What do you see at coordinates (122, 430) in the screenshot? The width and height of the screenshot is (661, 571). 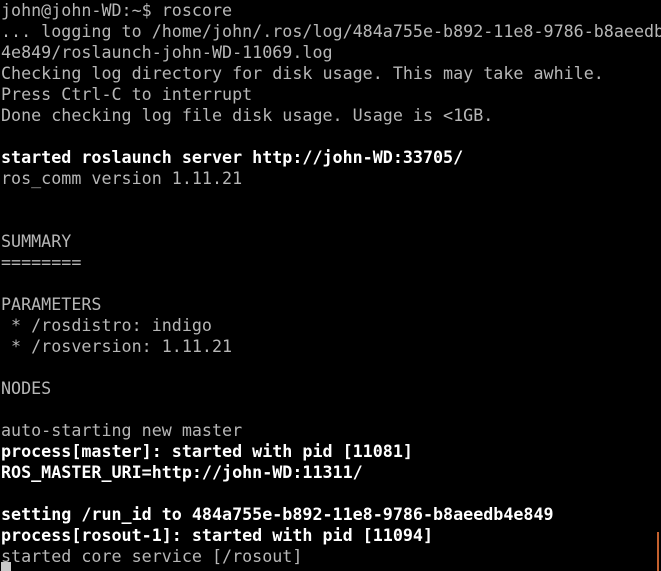 I see `terminal-line: auto-starting new master` at bounding box center [122, 430].